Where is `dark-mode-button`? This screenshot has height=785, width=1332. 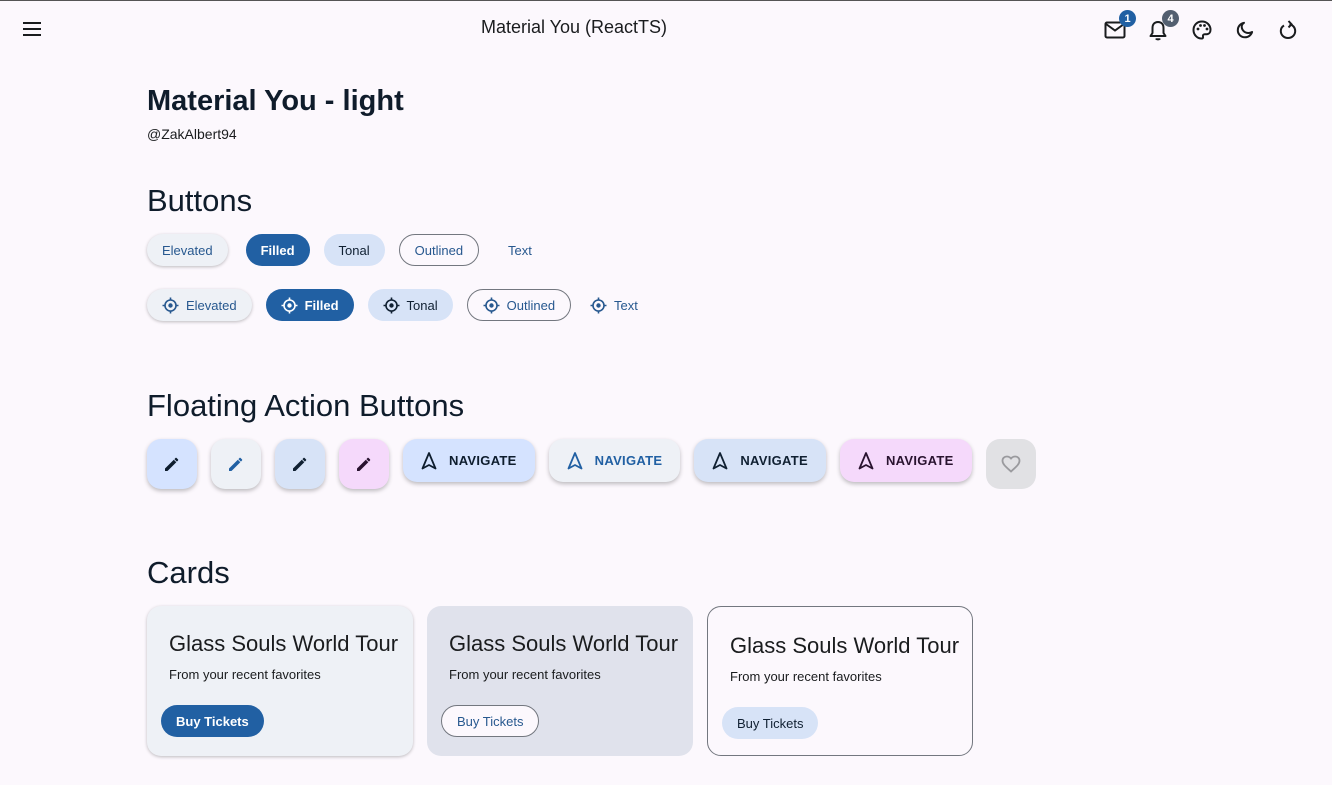
dark-mode-button is located at coordinates (1245, 30).